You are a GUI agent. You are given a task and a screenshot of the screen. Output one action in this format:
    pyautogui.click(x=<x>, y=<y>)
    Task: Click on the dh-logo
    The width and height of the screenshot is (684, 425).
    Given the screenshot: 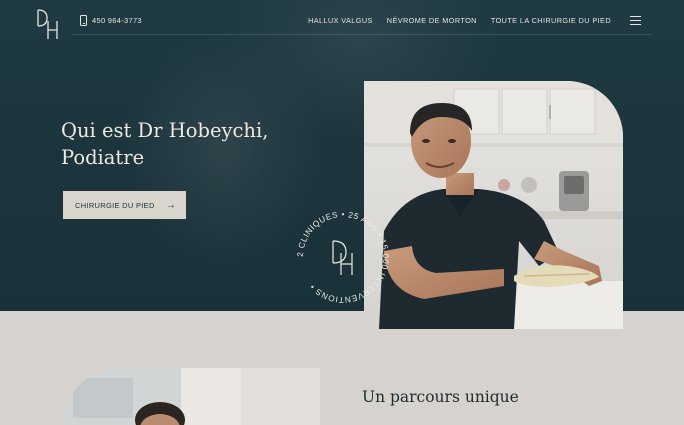 What is the action you would take?
    pyautogui.click(x=48, y=24)
    